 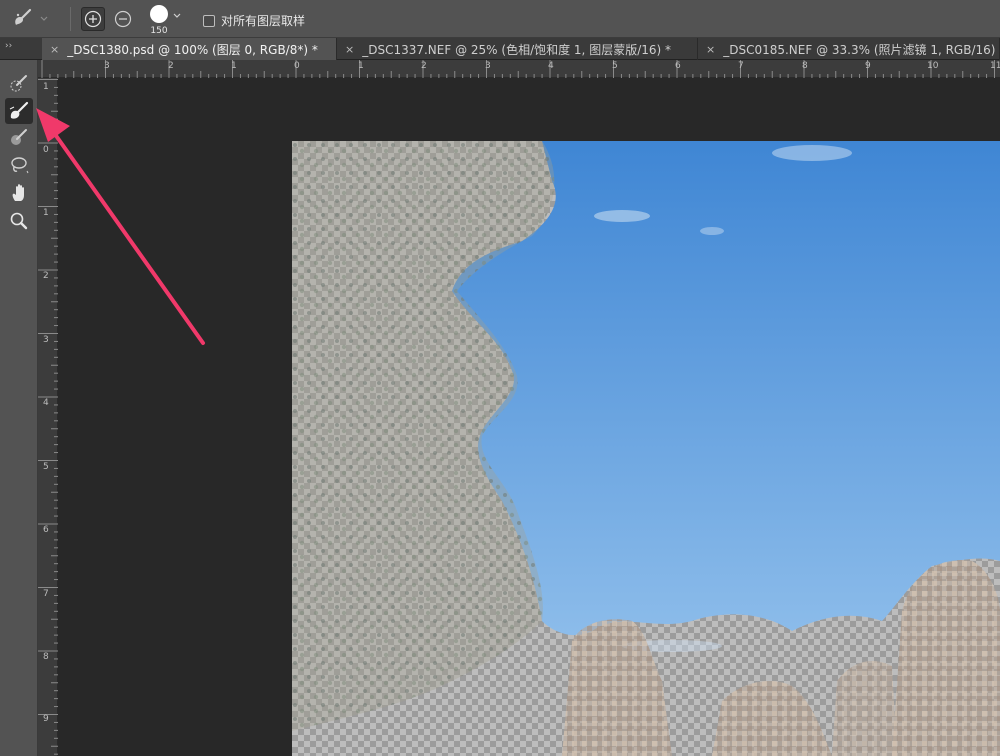 What do you see at coordinates (8, 46) in the screenshot?
I see `collapse-panels-button: ››` at bounding box center [8, 46].